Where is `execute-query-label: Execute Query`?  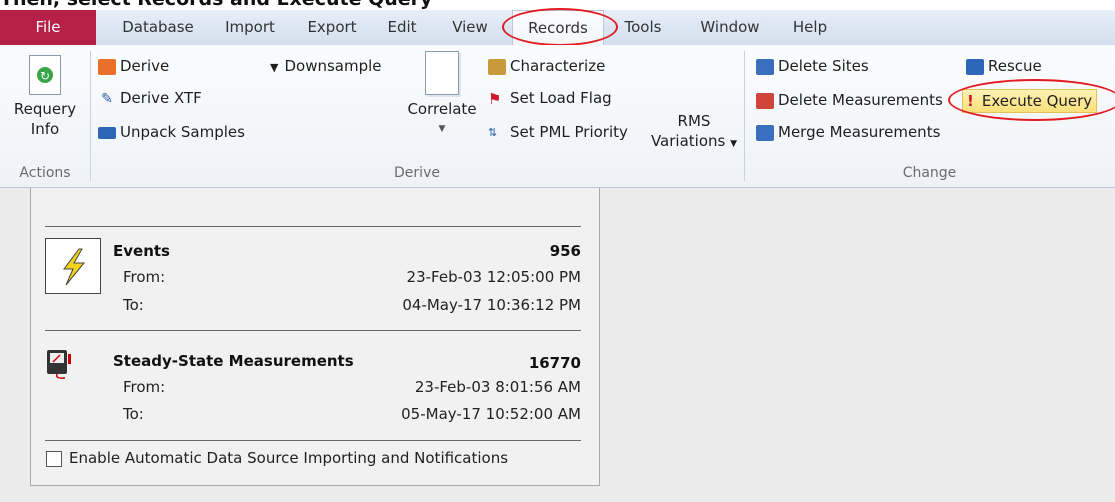
execute-query-label: Execute Query is located at coordinates (1037, 101).